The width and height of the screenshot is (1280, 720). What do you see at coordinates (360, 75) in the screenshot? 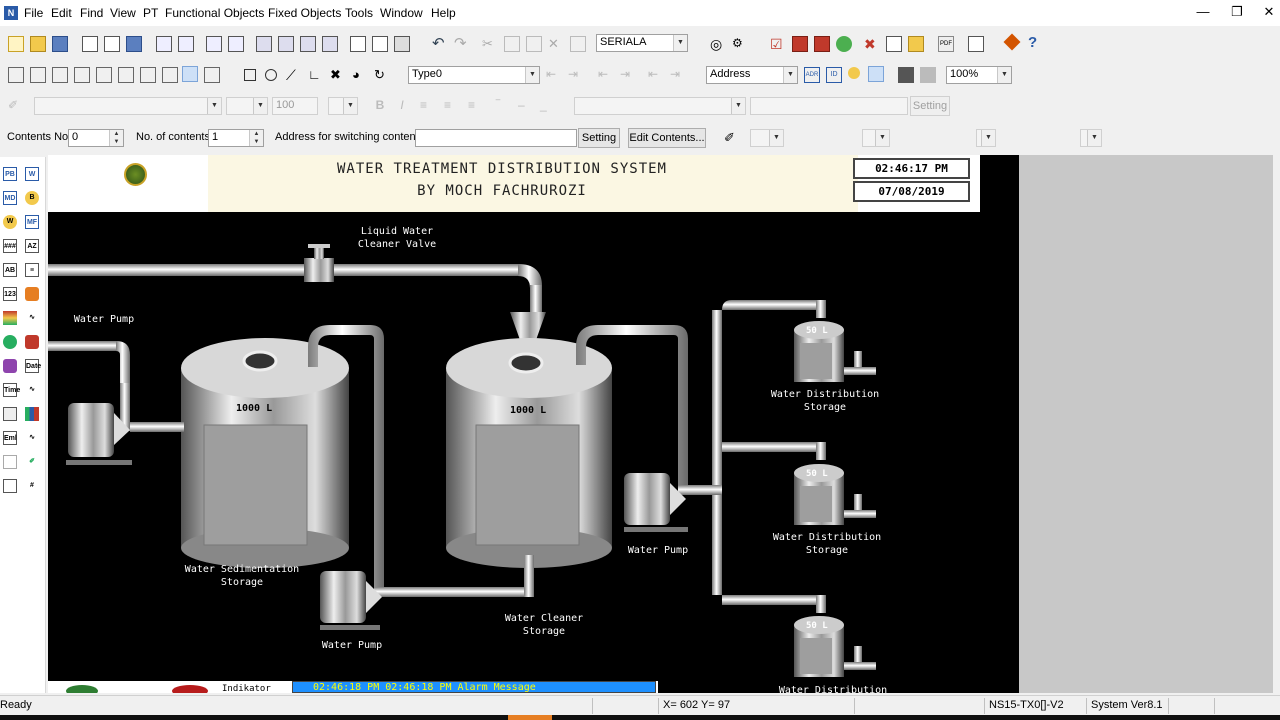
I see `sector-icon: ◕` at bounding box center [360, 75].